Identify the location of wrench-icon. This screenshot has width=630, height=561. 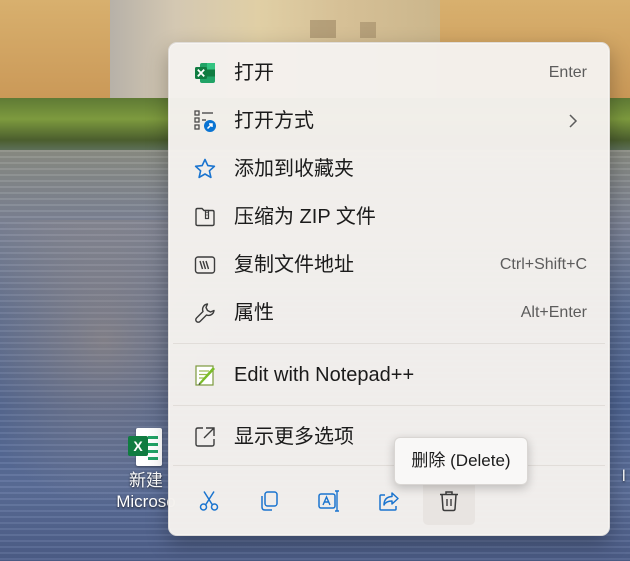
(205, 313).